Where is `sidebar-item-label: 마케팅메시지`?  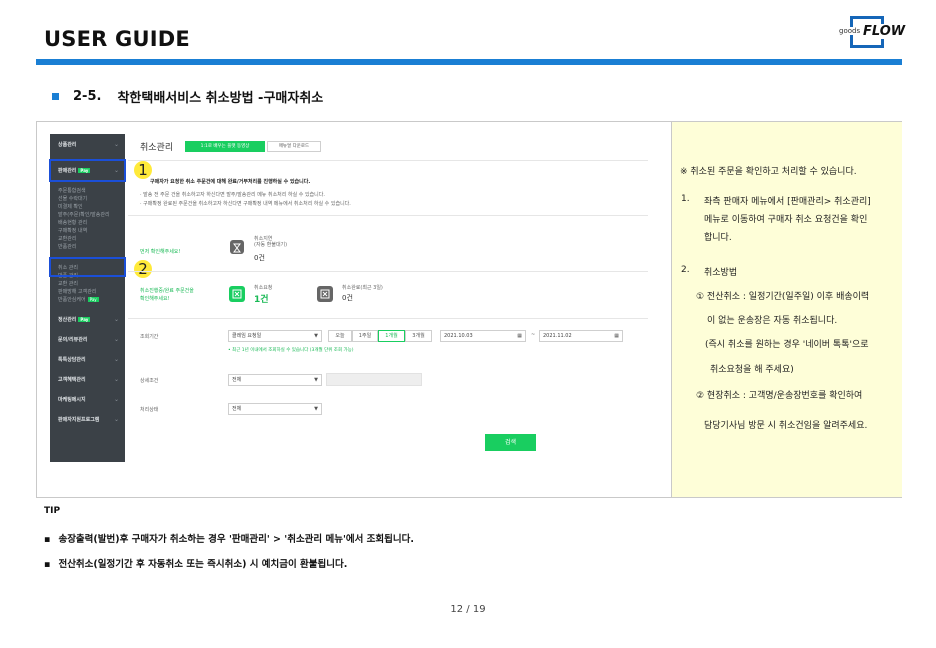 sidebar-item-label: 마케팅메시지 is located at coordinates (72, 400).